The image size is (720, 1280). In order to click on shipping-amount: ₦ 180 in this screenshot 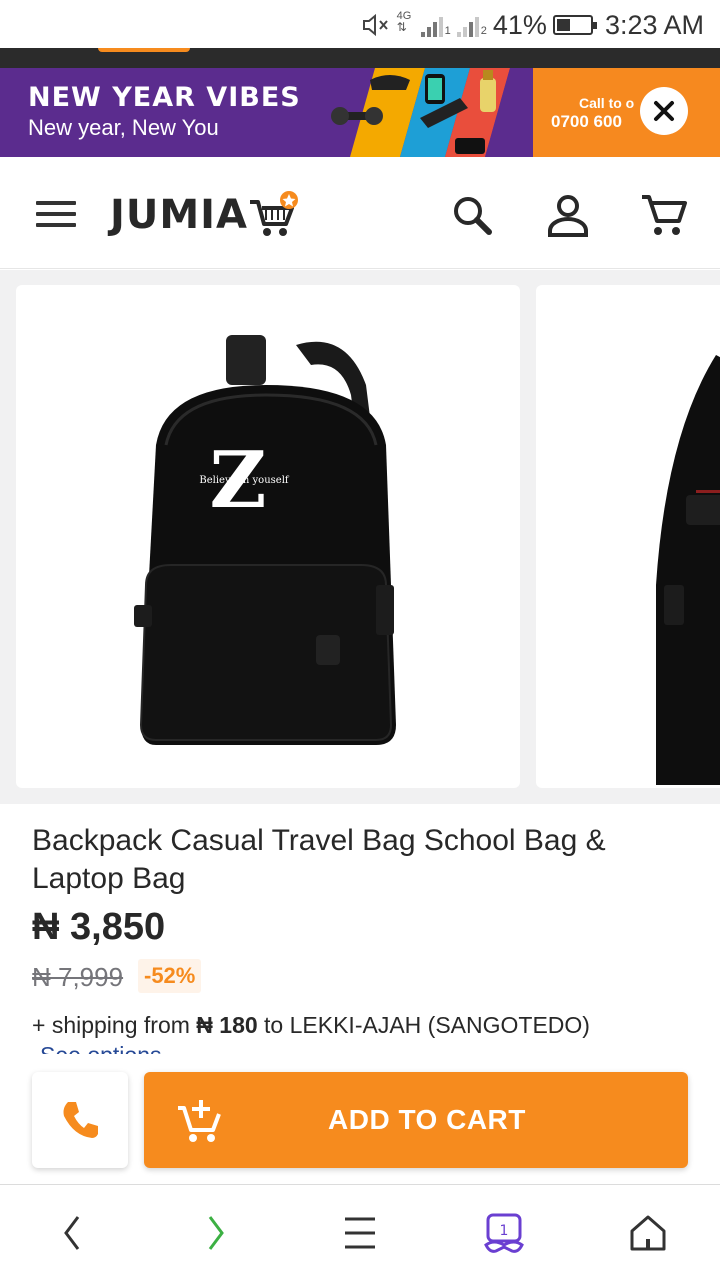, I will do `click(227, 1025)`.